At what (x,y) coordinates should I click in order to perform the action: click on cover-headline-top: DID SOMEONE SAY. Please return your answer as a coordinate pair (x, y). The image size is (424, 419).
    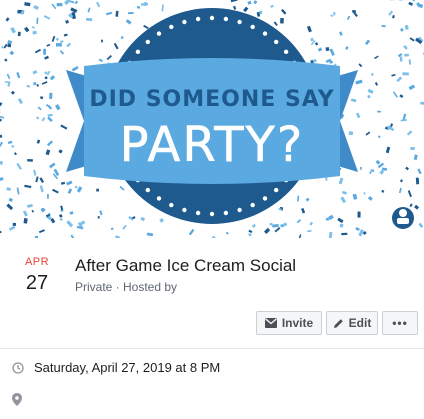
    Looking at the image, I should click on (211, 99).